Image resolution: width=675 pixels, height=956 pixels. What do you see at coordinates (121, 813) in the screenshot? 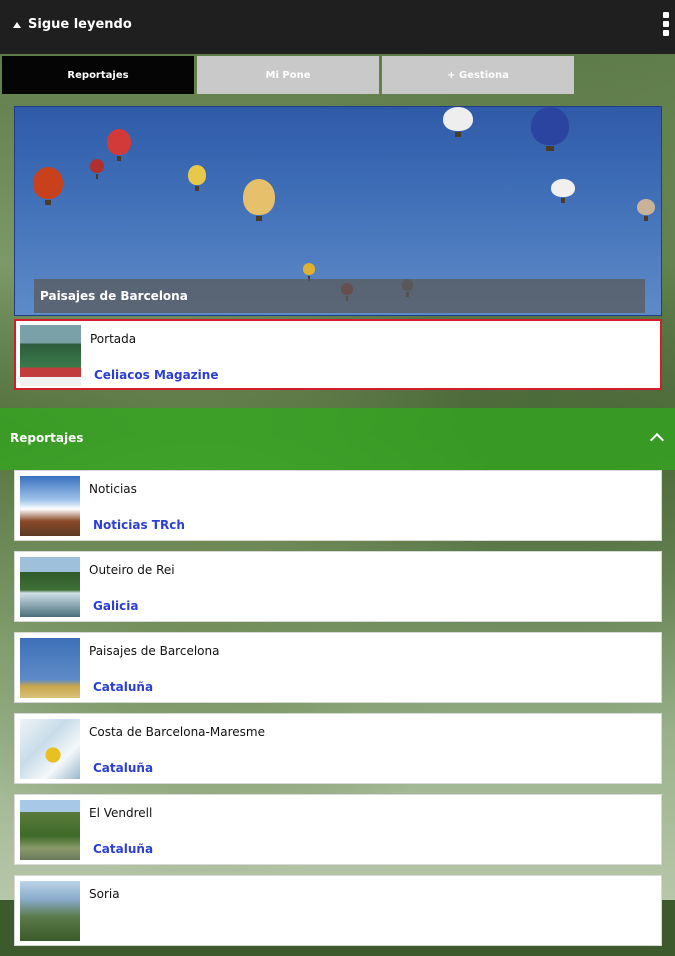
I see `item-title: El Vendrell` at bounding box center [121, 813].